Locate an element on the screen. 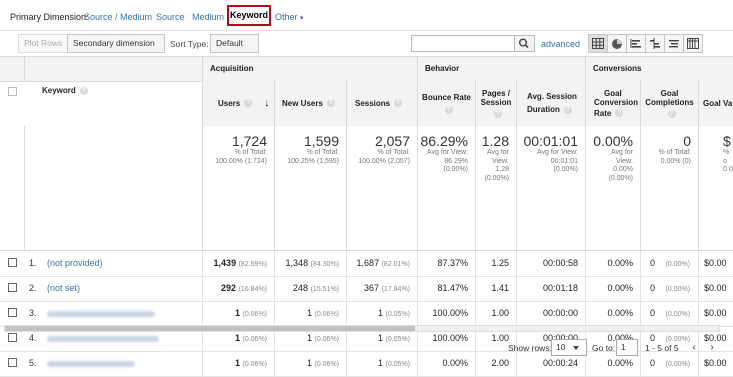  horizontal-scrollbar is located at coordinates (362, 328).